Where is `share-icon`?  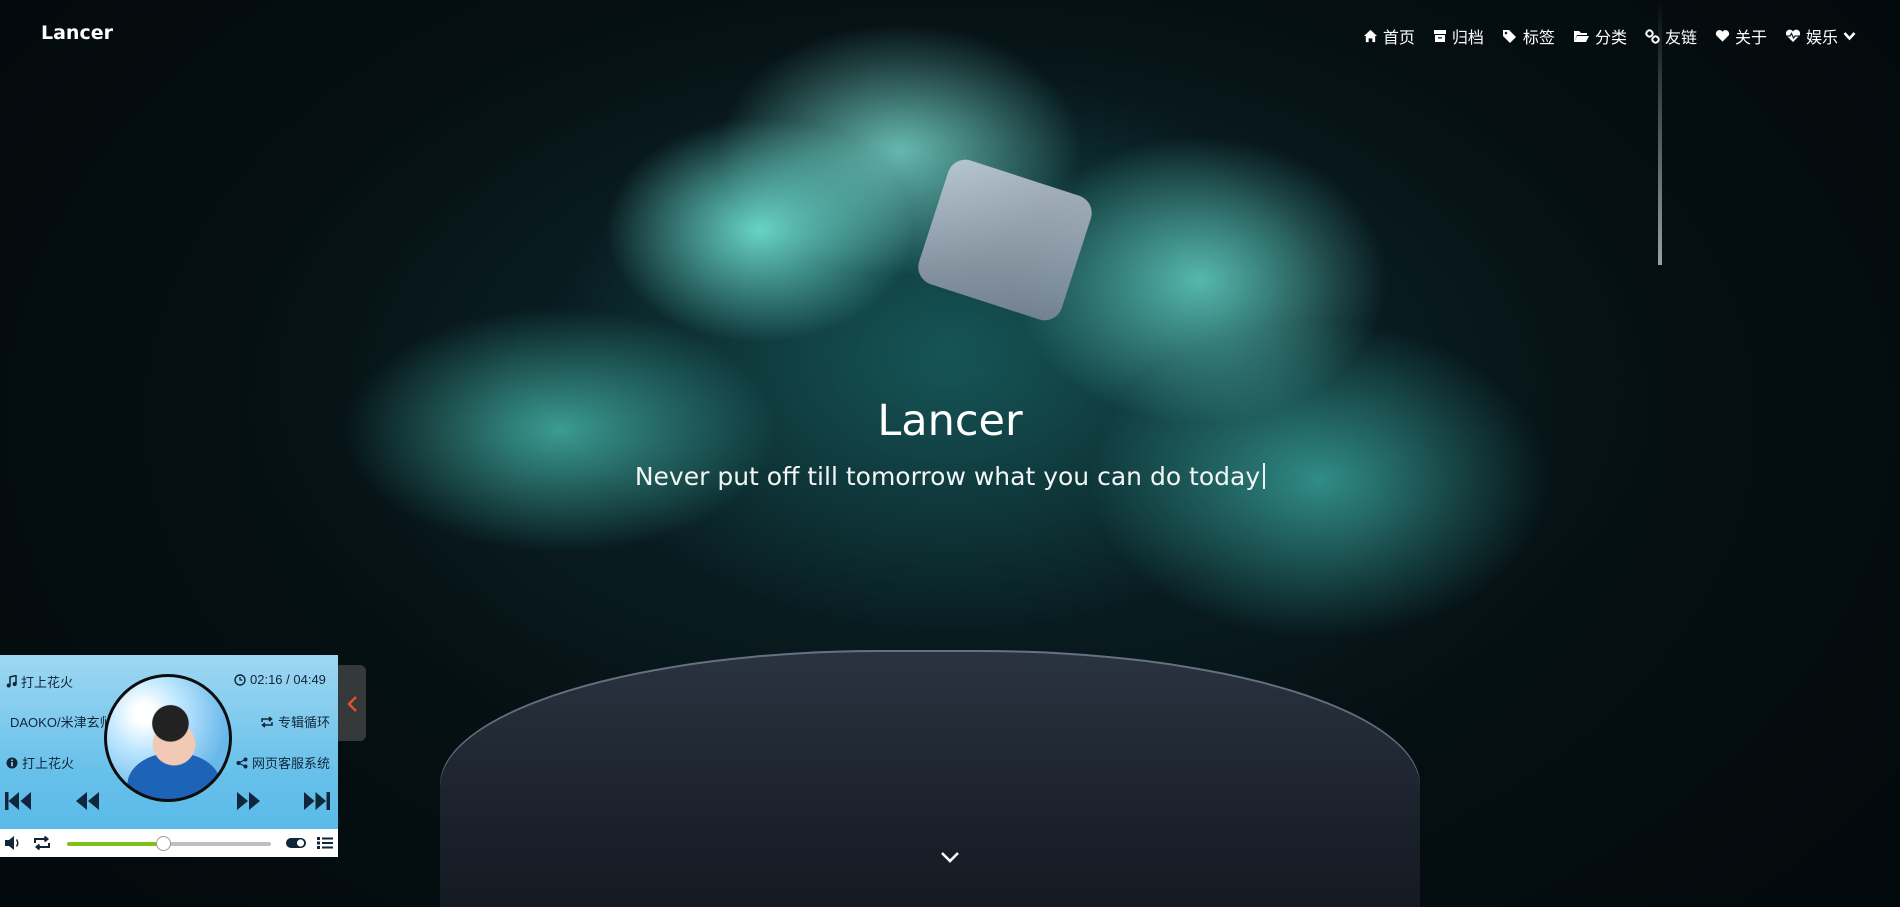 share-icon is located at coordinates (242, 762).